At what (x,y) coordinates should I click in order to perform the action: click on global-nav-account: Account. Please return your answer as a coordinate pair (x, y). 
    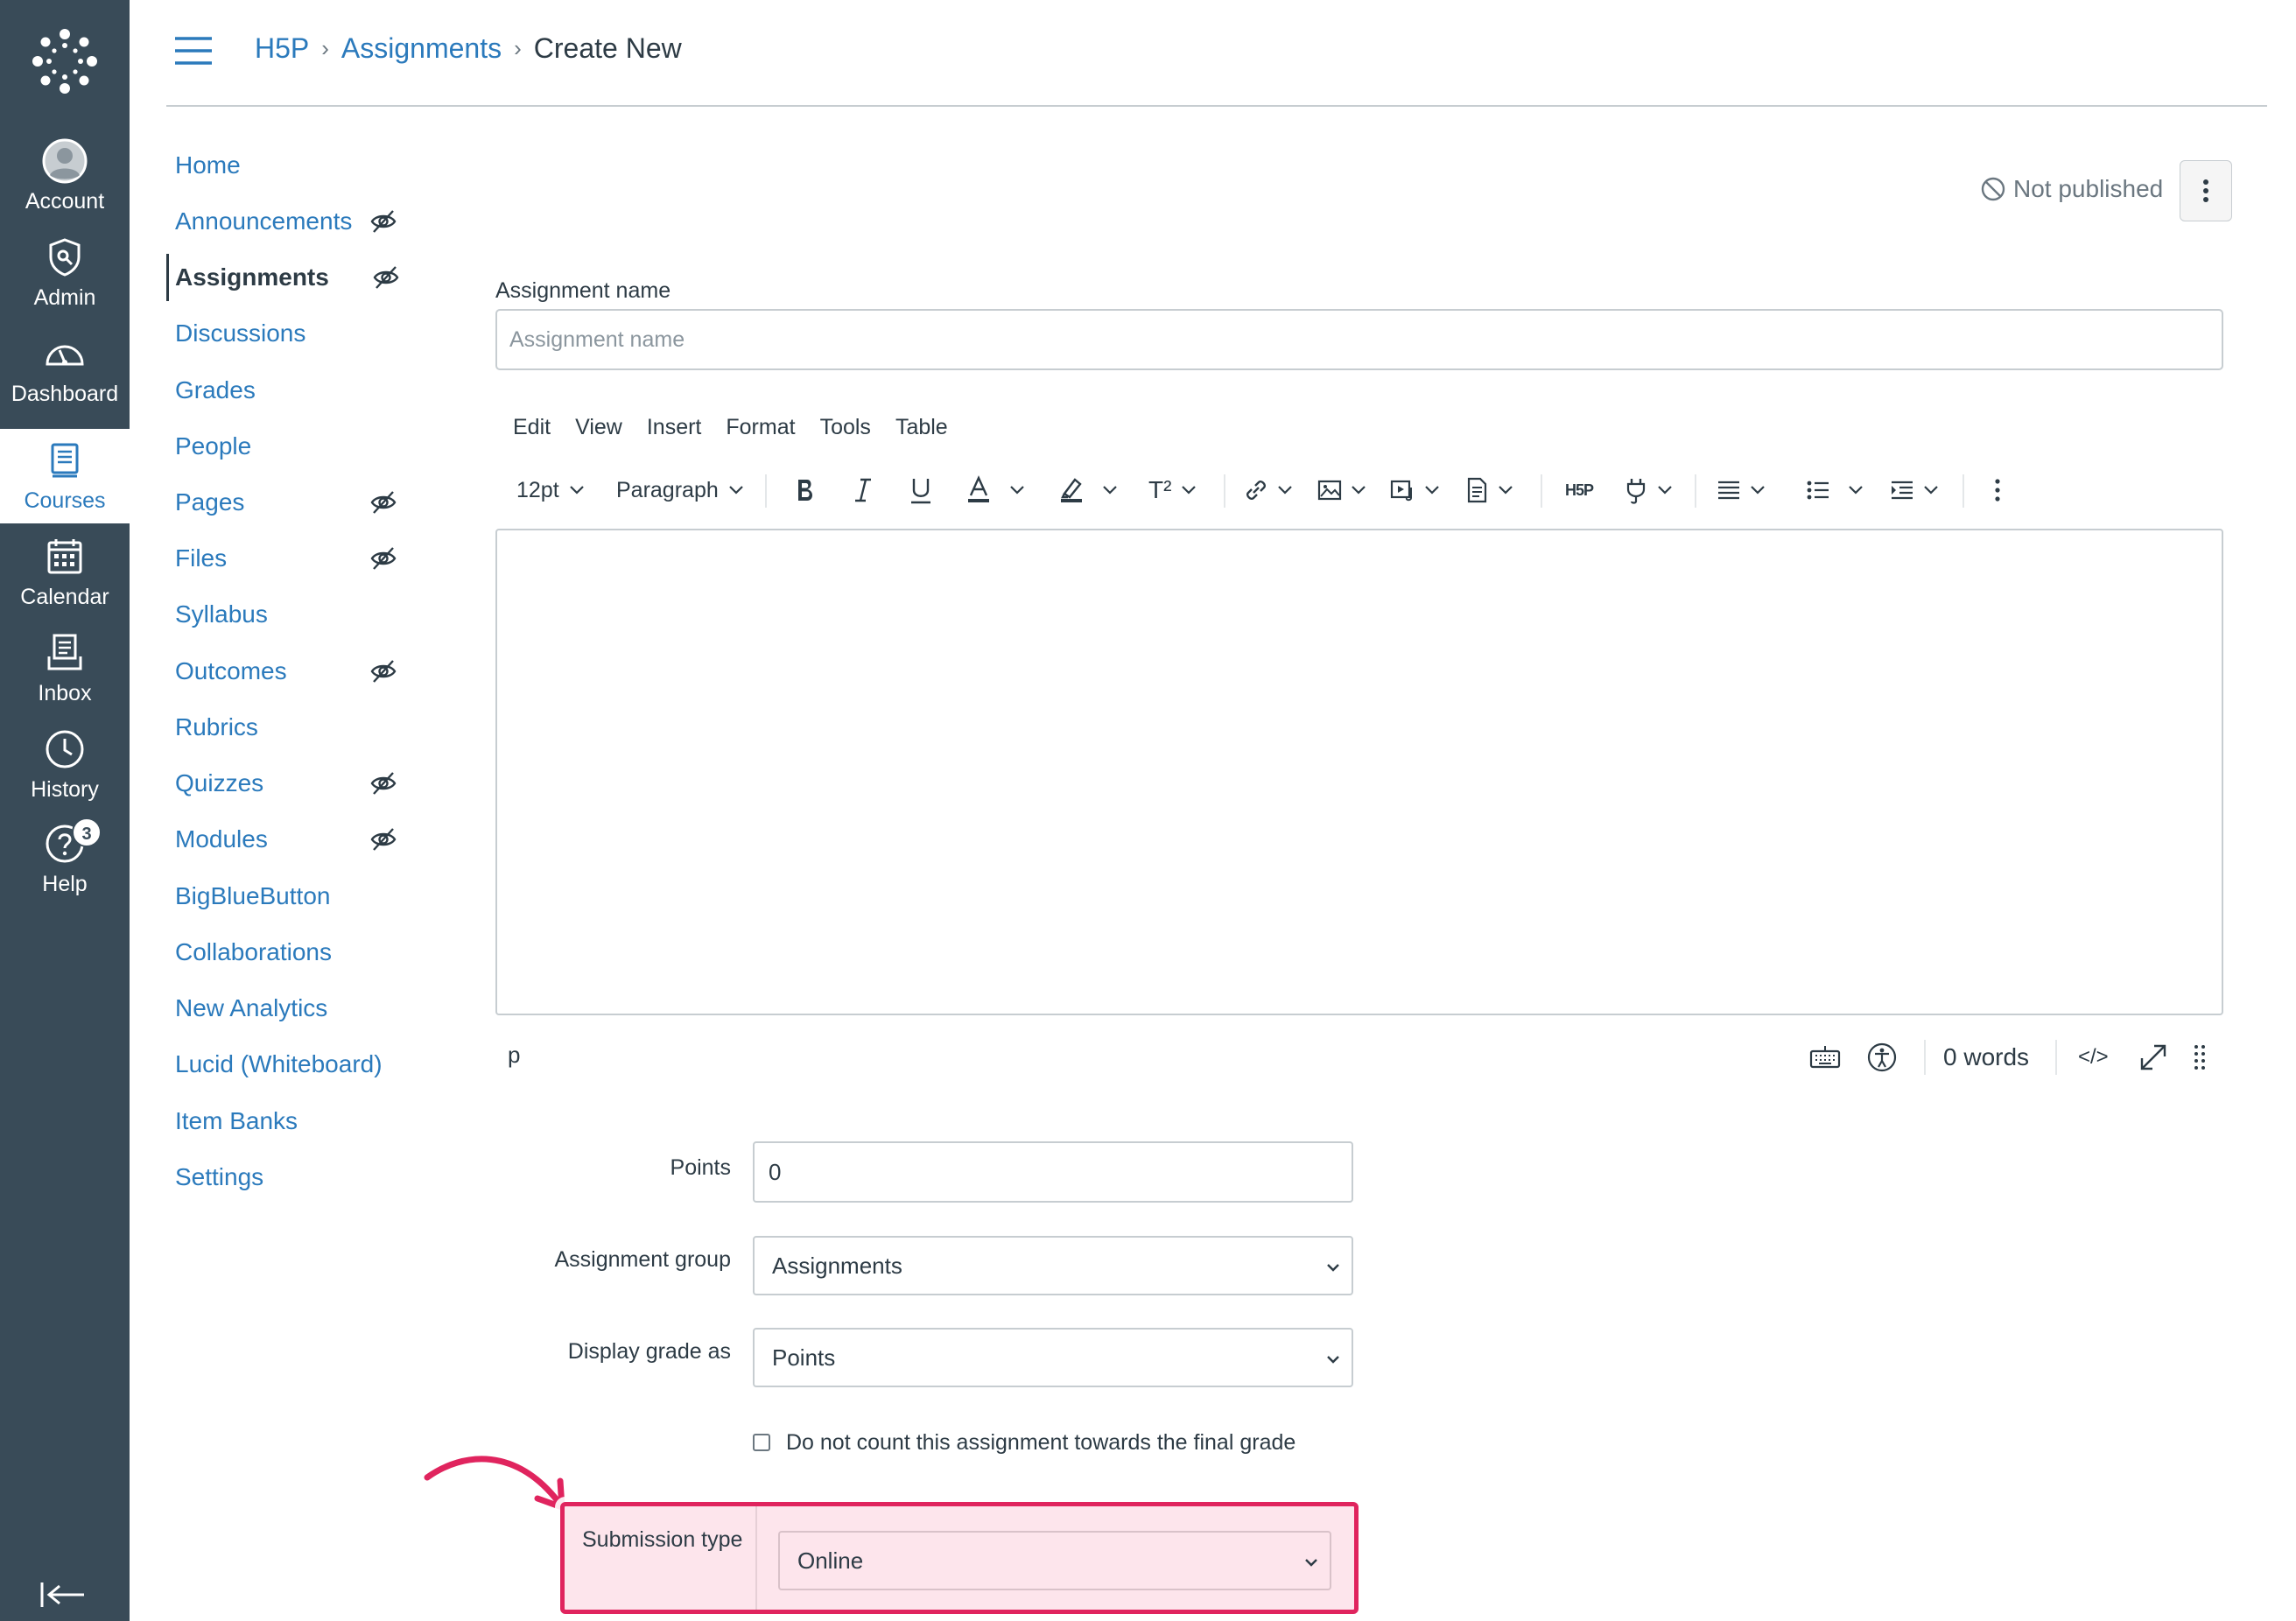
    Looking at the image, I should click on (65, 177).